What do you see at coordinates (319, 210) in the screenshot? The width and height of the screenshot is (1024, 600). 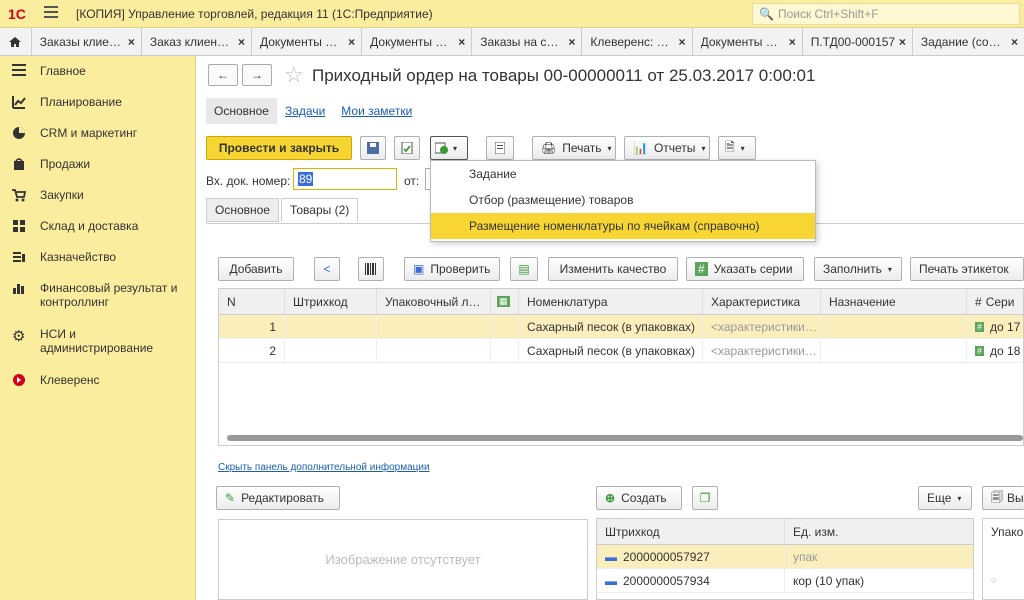 I see `tab-goods: Товары (2)` at bounding box center [319, 210].